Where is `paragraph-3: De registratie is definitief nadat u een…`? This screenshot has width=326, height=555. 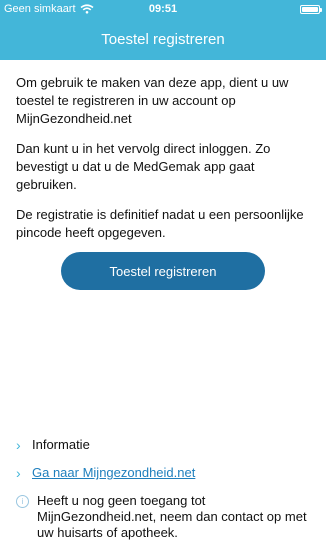 paragraph-3: De registratie is definitief nadat u een… is located at coordinates (160, 223).